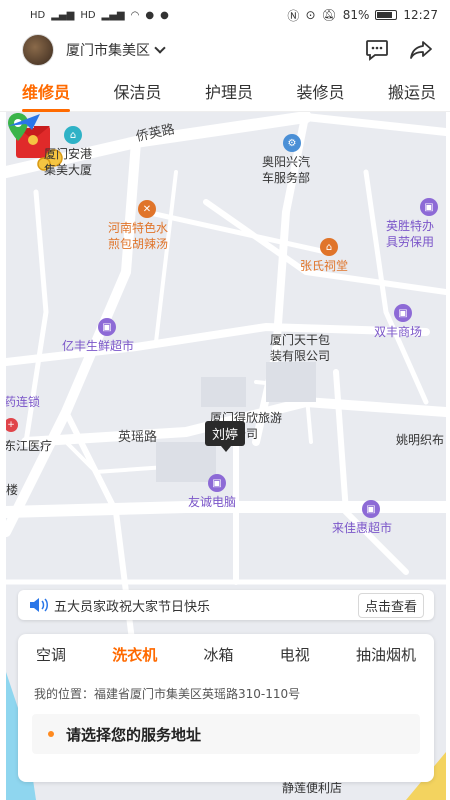  Describe the element at coordinates (229, 91) in the screenshot. I see `tab-nursing: 护理员` at that location.